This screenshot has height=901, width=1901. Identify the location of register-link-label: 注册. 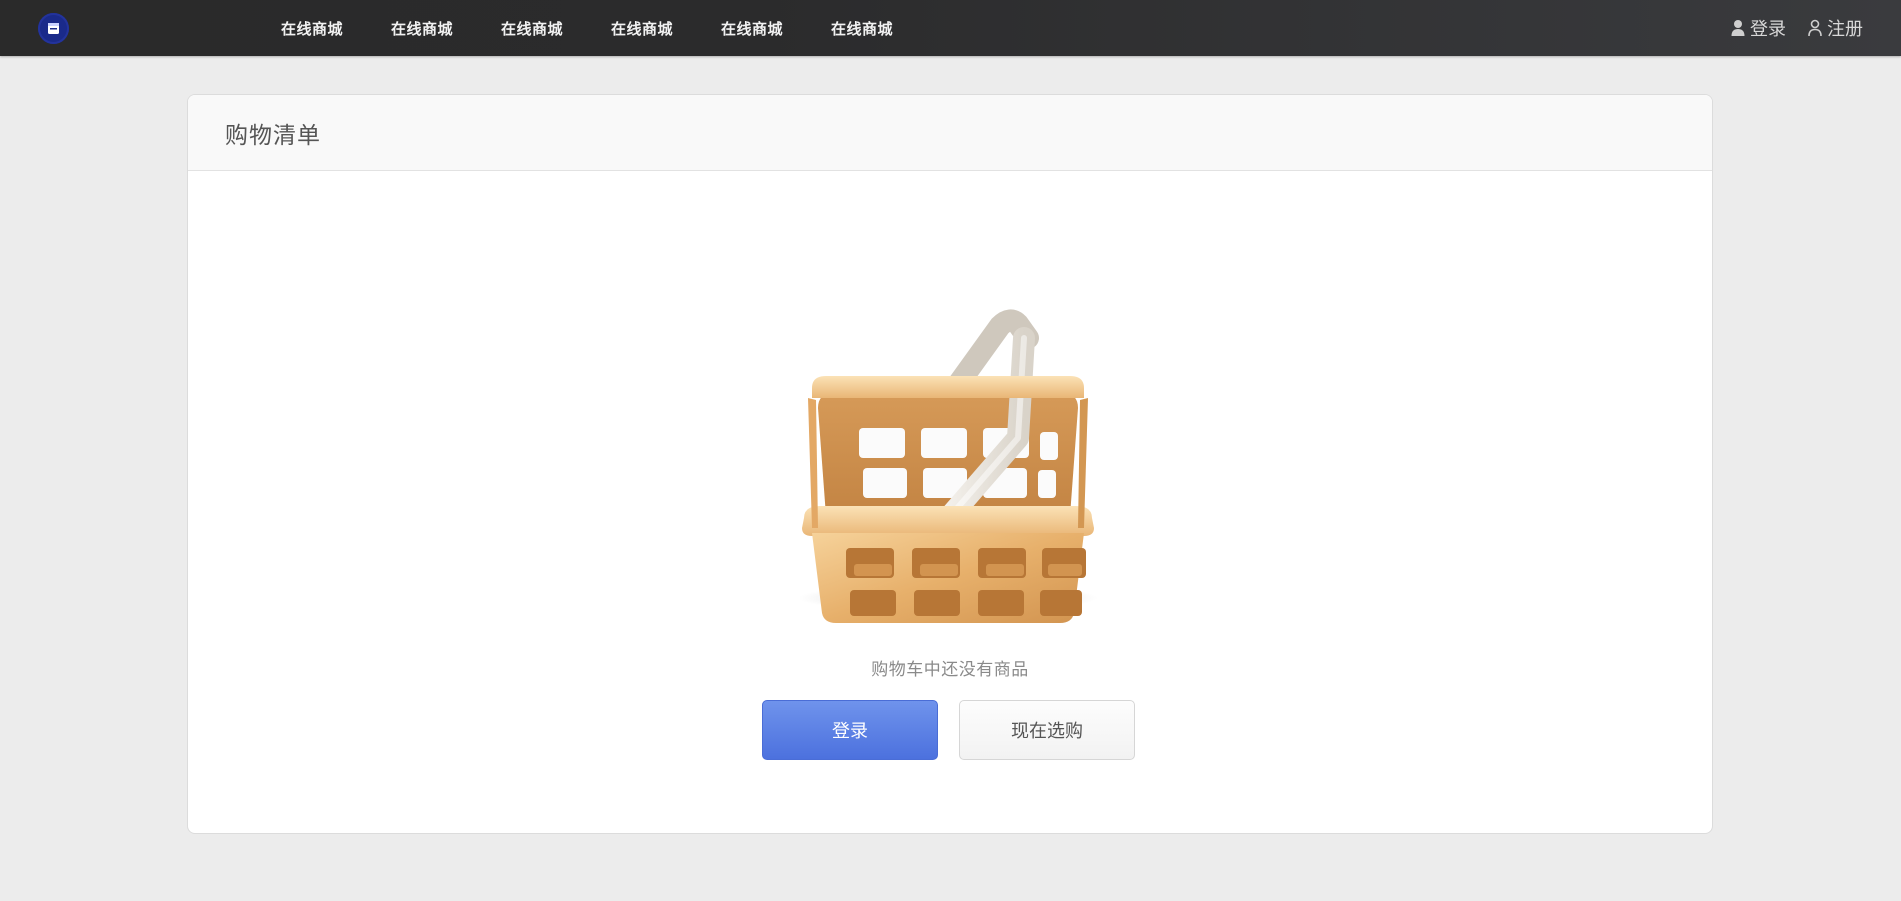
(1845, 29).